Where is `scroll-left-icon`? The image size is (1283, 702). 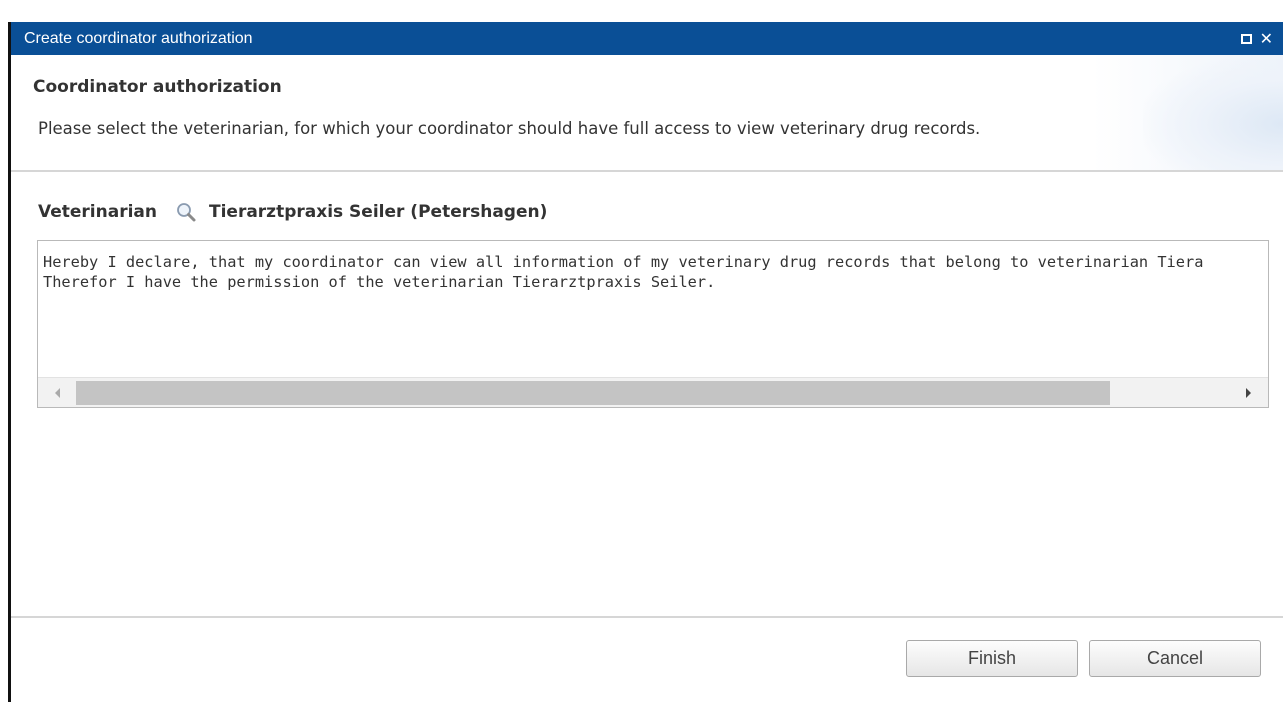
scroll-left-icon is located at coordinates (57, 393).